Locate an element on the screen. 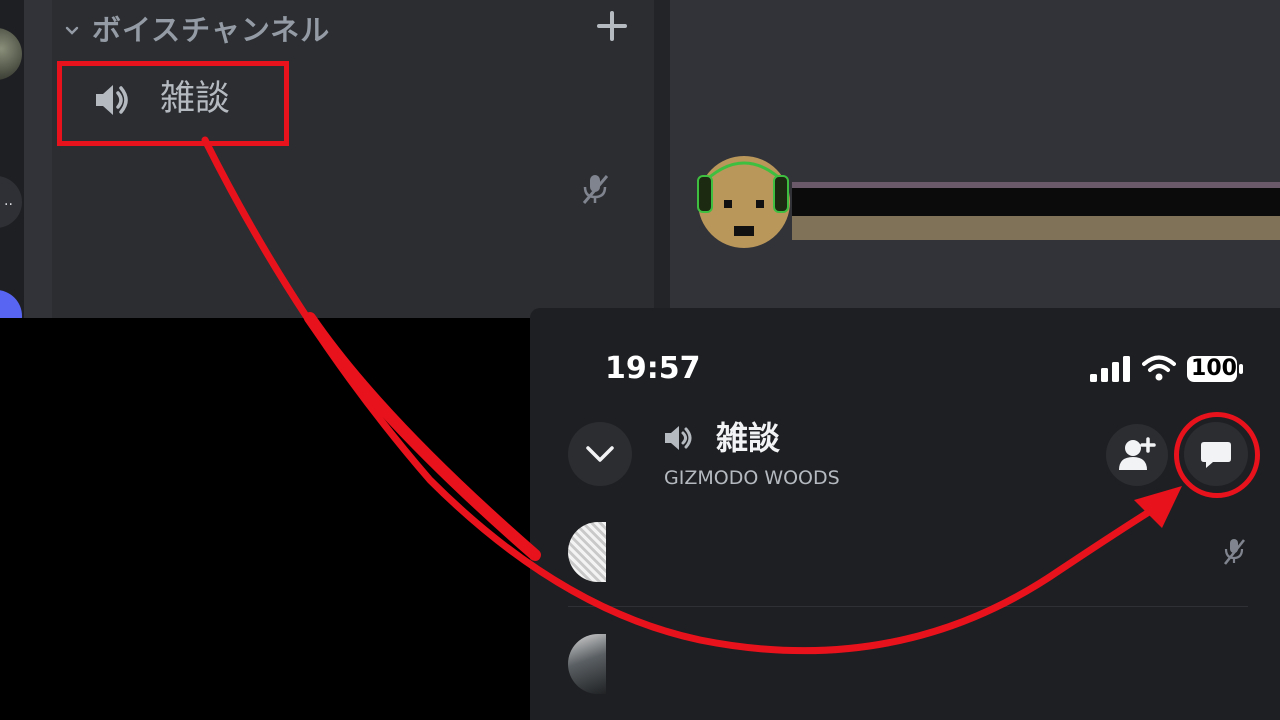  wifi-icon is located at coordinates (1159, 368).